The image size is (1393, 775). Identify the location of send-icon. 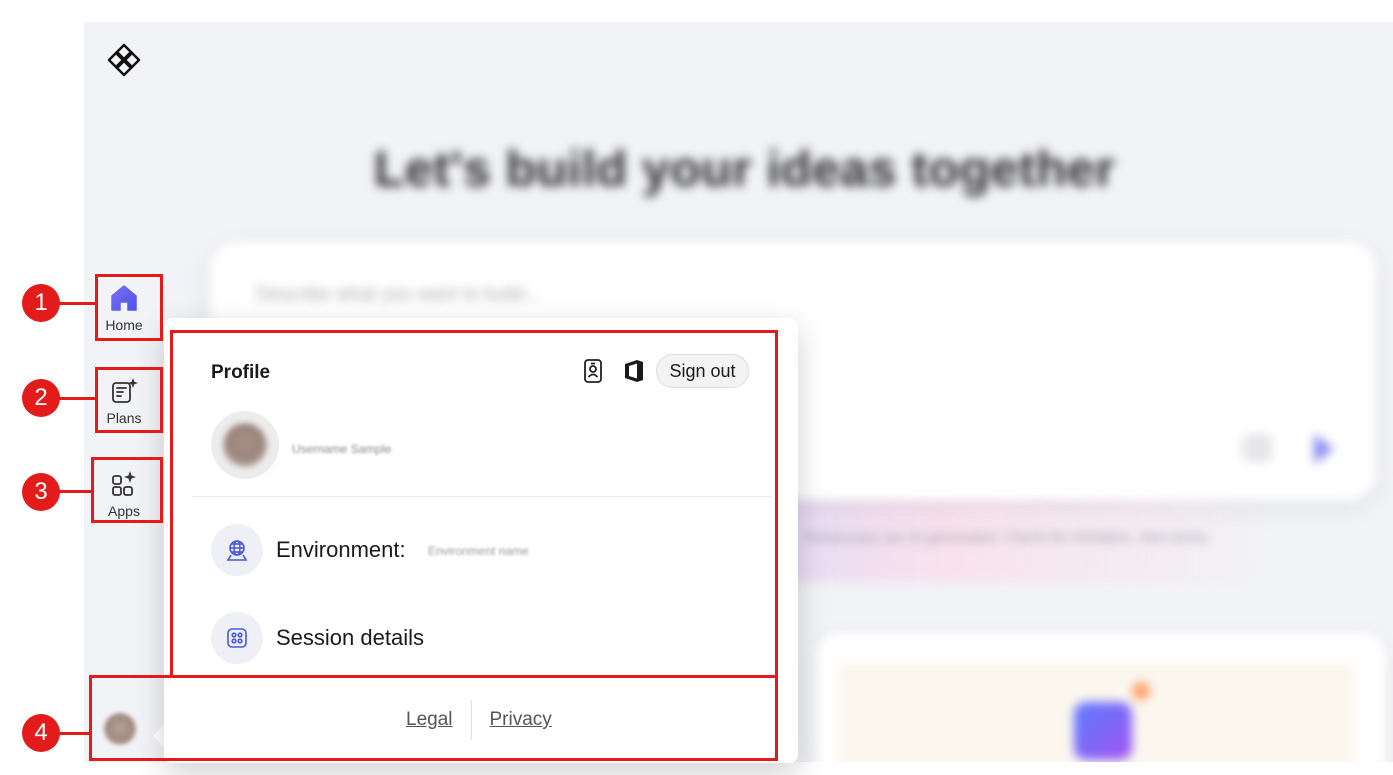
(1324, 449).